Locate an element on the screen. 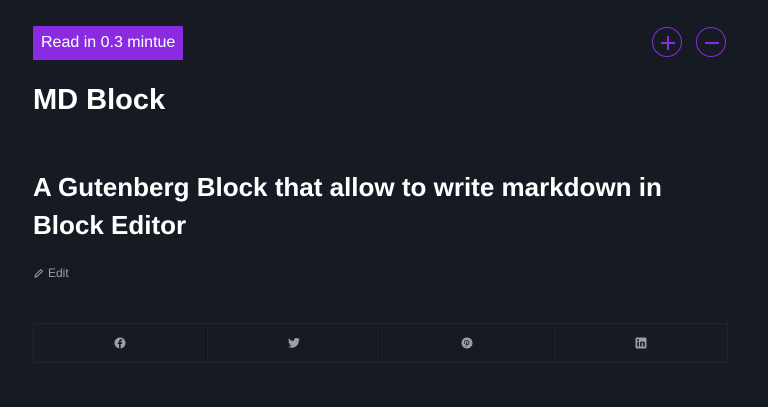 The width and height of the screenshot is (768, 407). font-size-controls is located at coordinates (690, 43).